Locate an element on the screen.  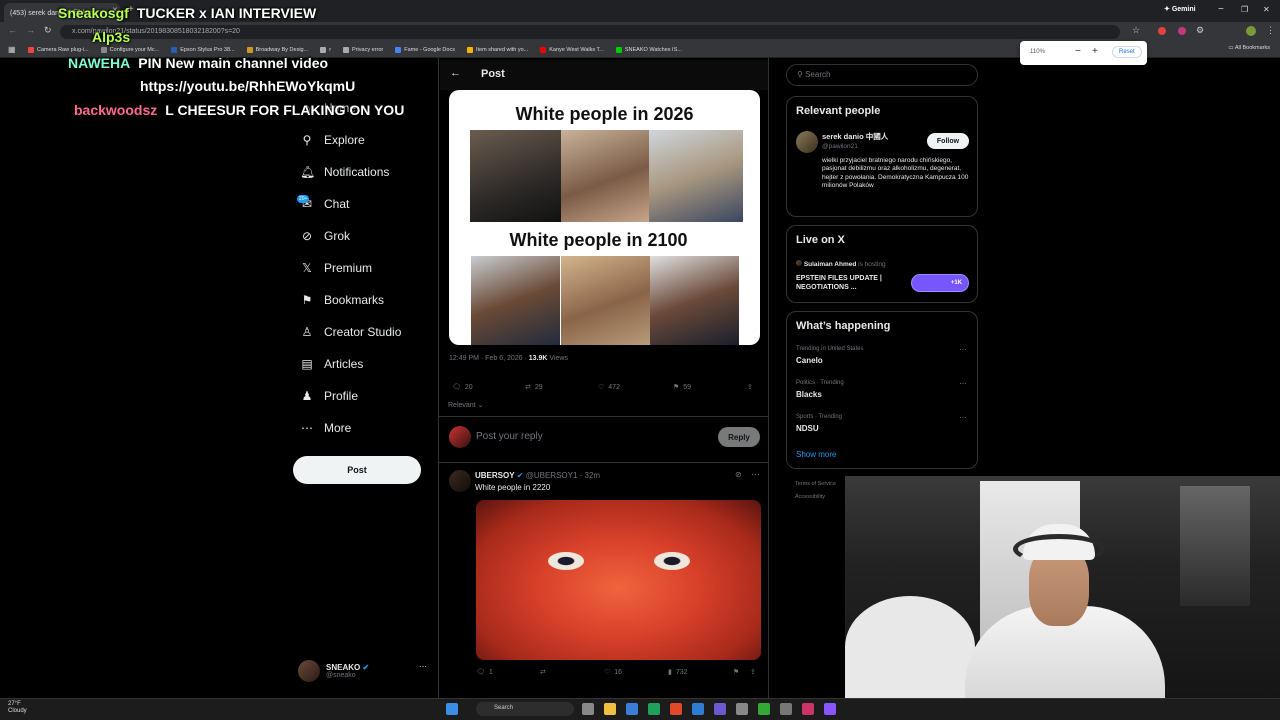
grok-icon: ⊘ is located at coordinates (738, 474).